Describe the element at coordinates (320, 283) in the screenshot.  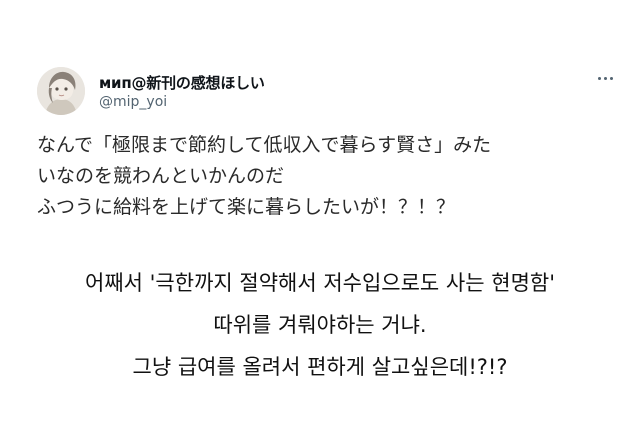
I see `translation-line: 어째서 '극한까지 절약해서 저수입으로도 사는 현명함'` at that location.